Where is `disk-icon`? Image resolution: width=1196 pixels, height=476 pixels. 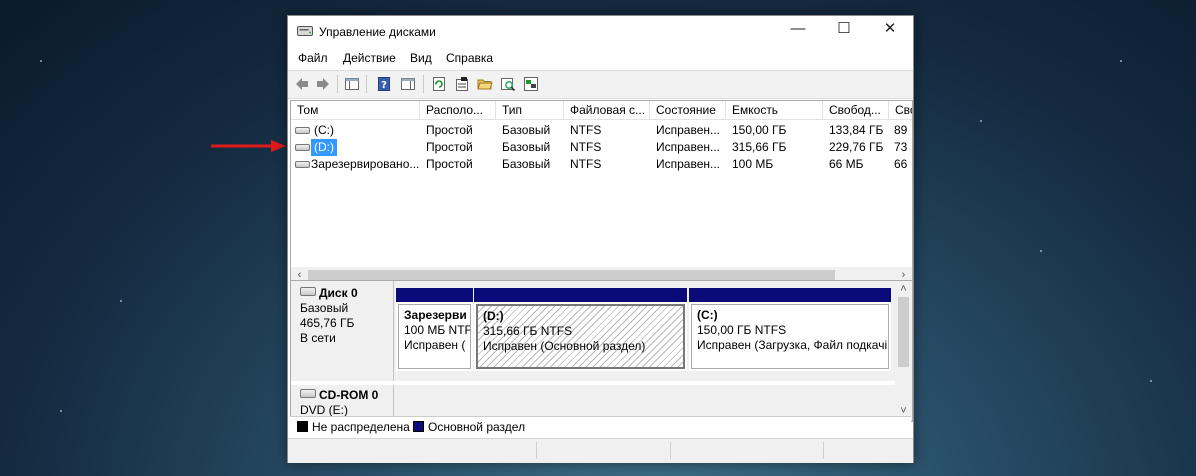
disk-icon is located at coordinates (308, 291).